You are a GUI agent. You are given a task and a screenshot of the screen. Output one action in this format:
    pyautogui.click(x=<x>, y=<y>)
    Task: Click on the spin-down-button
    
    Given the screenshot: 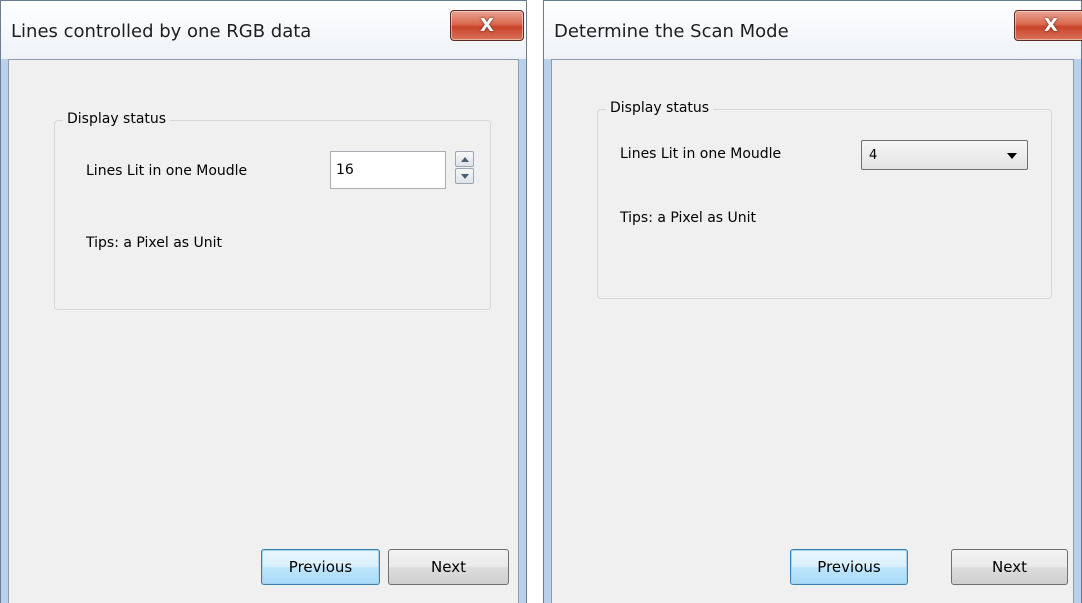 What is the action you would take?
    pyautogui.click(x=464, y=176)
    